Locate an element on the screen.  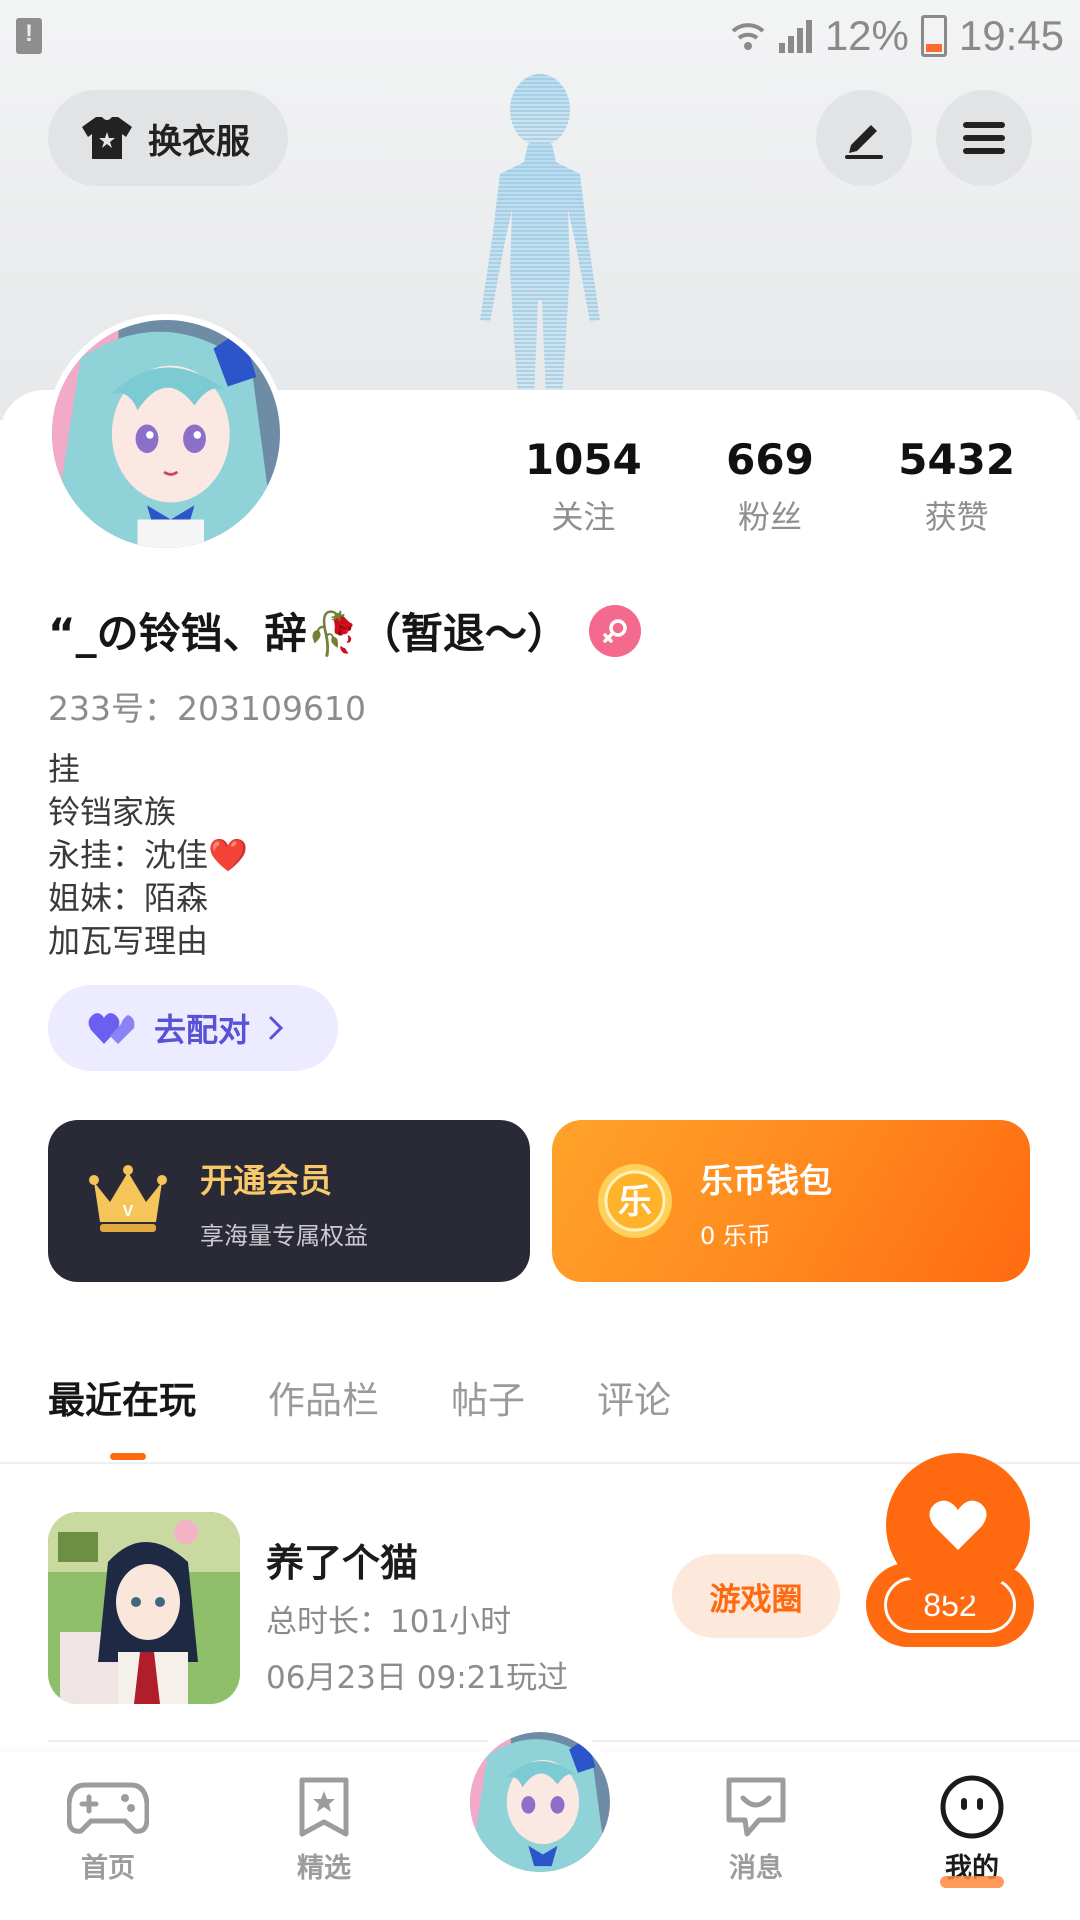
heart-icon is located at coordinates (958, 1525).